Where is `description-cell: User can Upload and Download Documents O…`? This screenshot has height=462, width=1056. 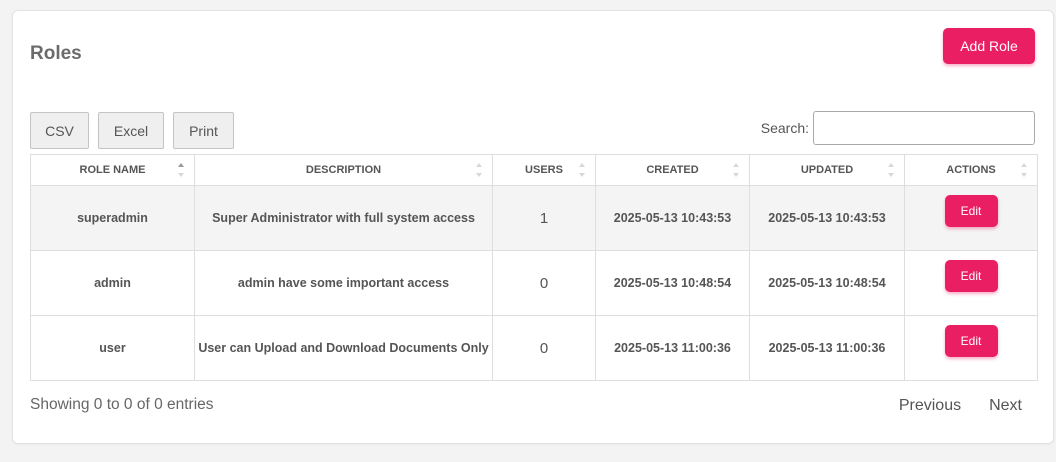
description-cell: User can Upload and Download Documents O… is located at coordinates (343, 348).